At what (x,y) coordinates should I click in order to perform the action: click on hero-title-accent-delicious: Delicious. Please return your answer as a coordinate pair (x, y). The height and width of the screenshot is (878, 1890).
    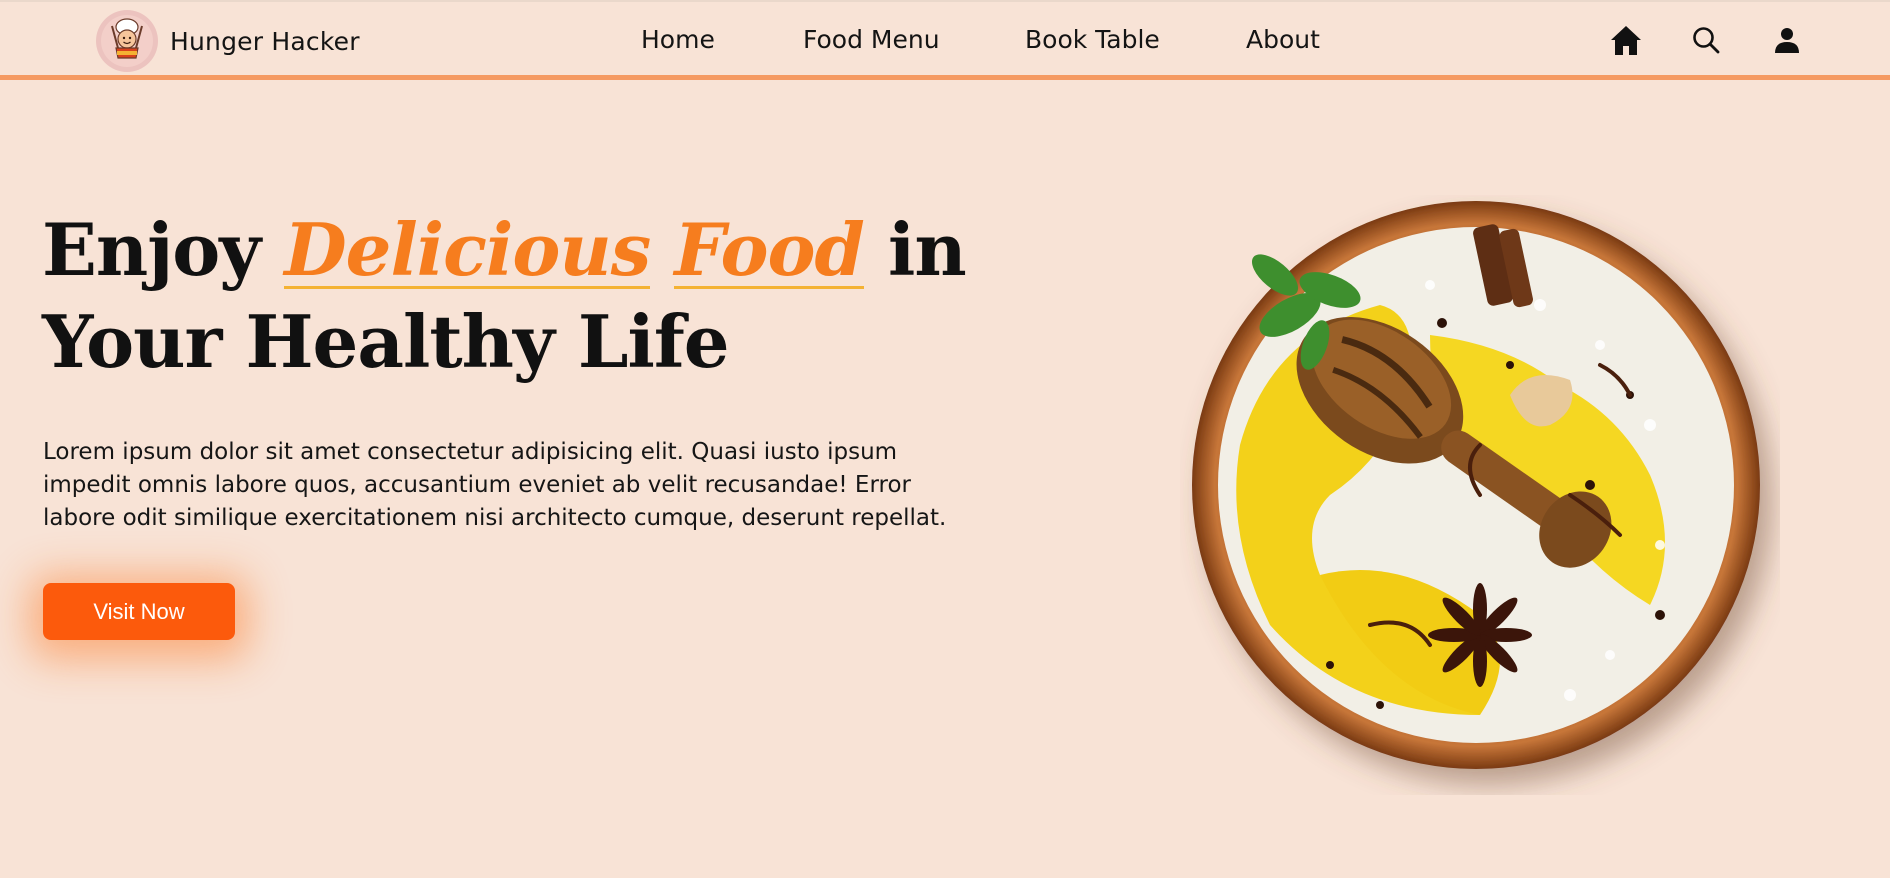
    Looking at the image, I should click on (467, 249).